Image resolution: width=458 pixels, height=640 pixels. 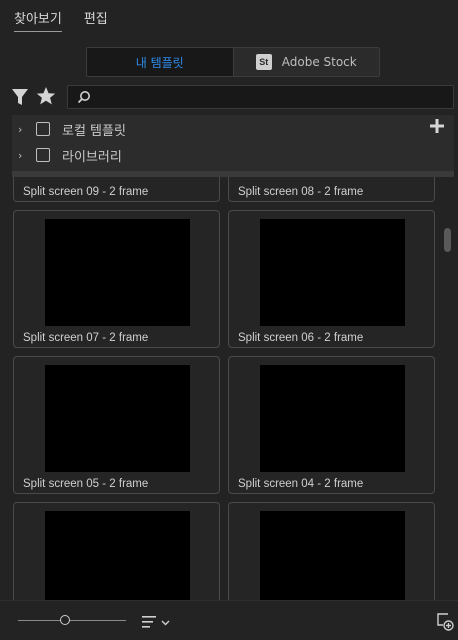 I want to click on libraries-checkbox, so click(x=43, y=155).